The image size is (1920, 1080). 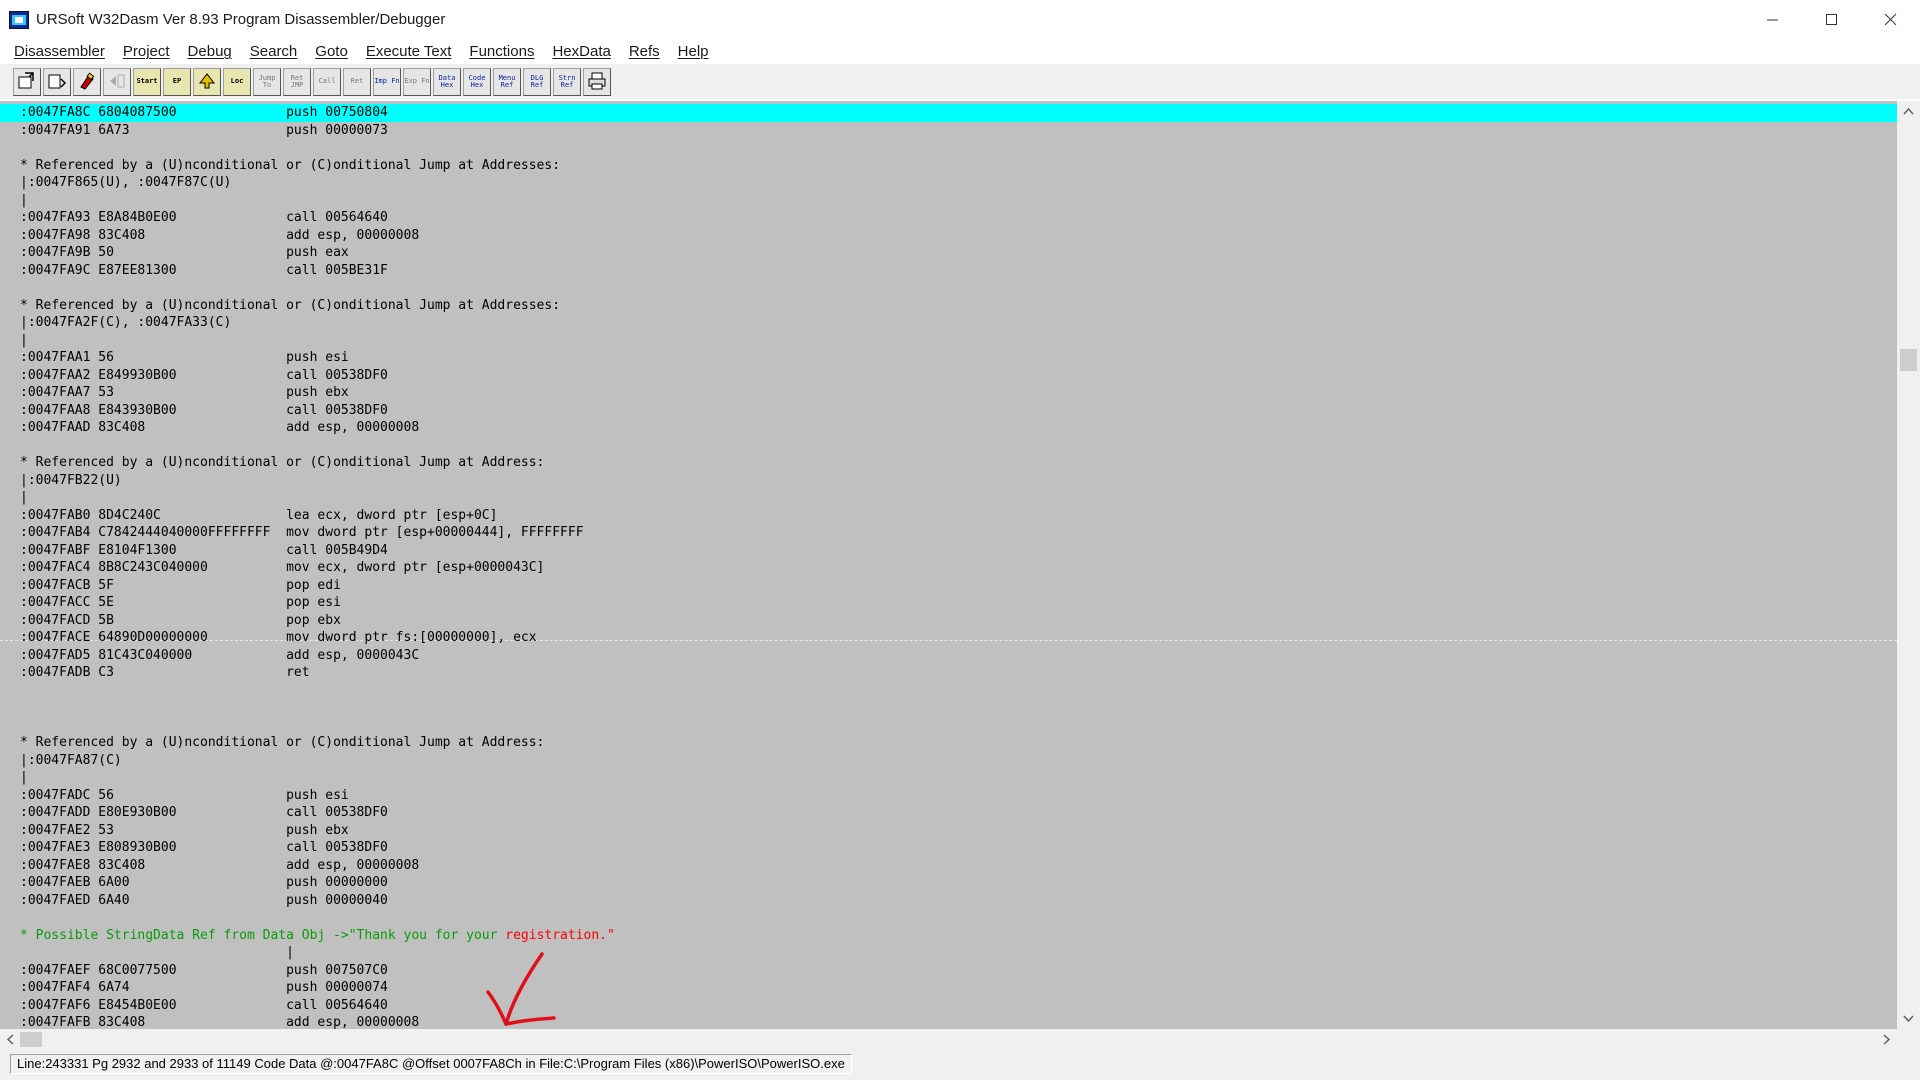 What do you see at coordinates (948, 428) in the screenshot?
I see `code-line: :0047FAAD 83C408 add esp, 00000008` at bounding box center [948, 428].